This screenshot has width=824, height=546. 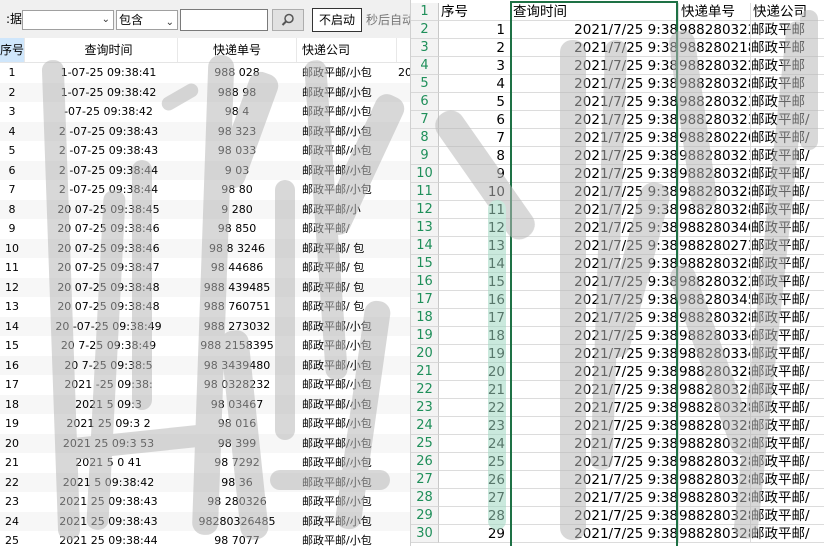 I want to click on table-row: 23 2021 25 09:38:43 98 280326 邮政平邮/小包, so click(x=205, y=502).